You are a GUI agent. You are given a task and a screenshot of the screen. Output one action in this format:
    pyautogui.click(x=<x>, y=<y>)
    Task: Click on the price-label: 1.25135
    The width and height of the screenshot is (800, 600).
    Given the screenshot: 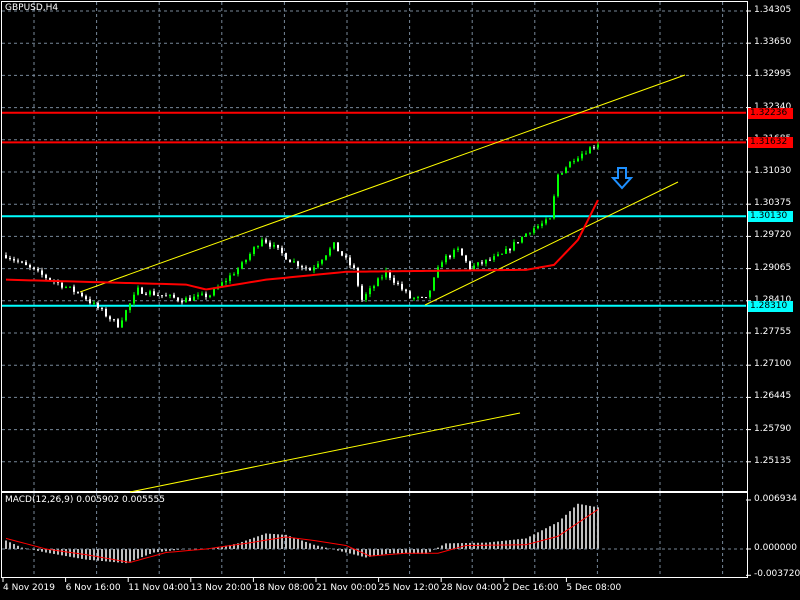 What is the action you would take?
    pyautogui.click(x=773, y=460)
    